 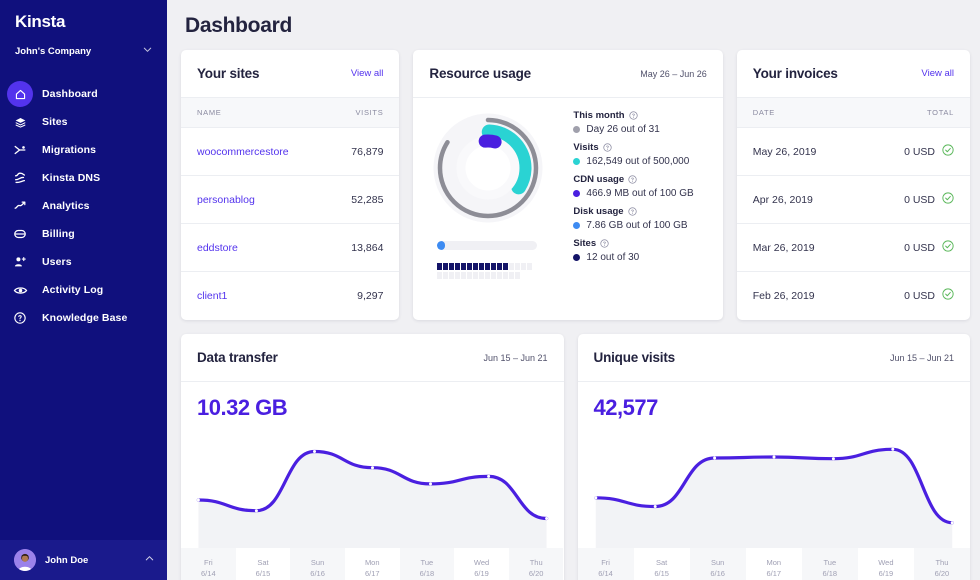 I want to click on invoice-date: Feb 26, 2019, so click(x=783, y=296).